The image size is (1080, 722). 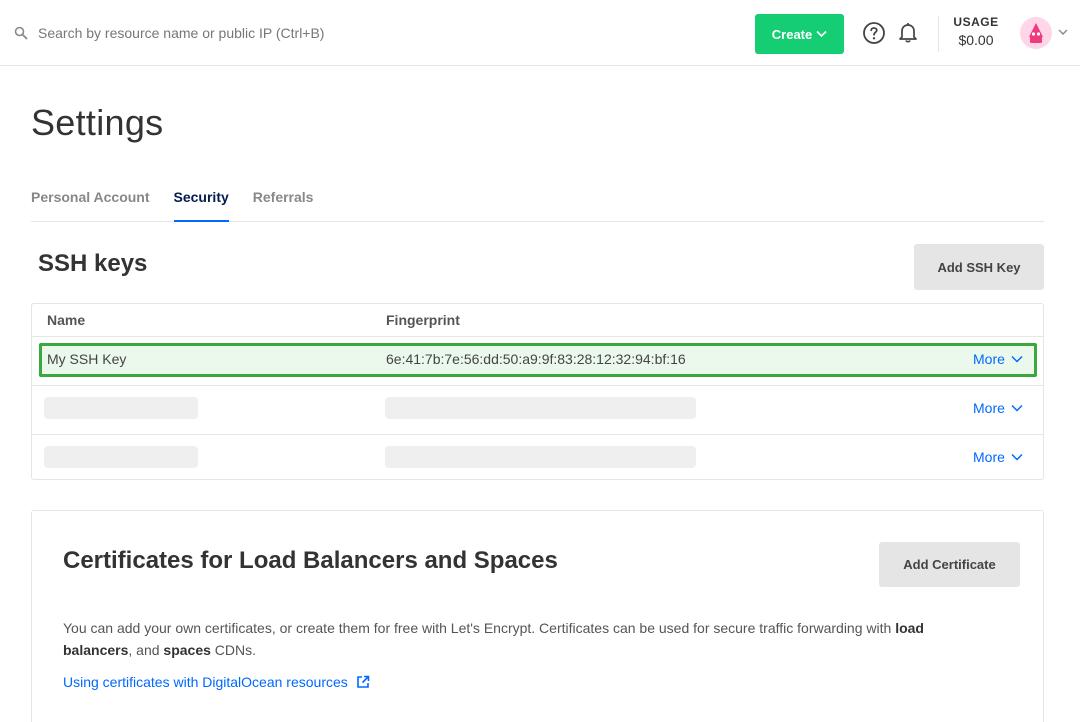 I want to click on avatar, so click(x=1036, y=33).